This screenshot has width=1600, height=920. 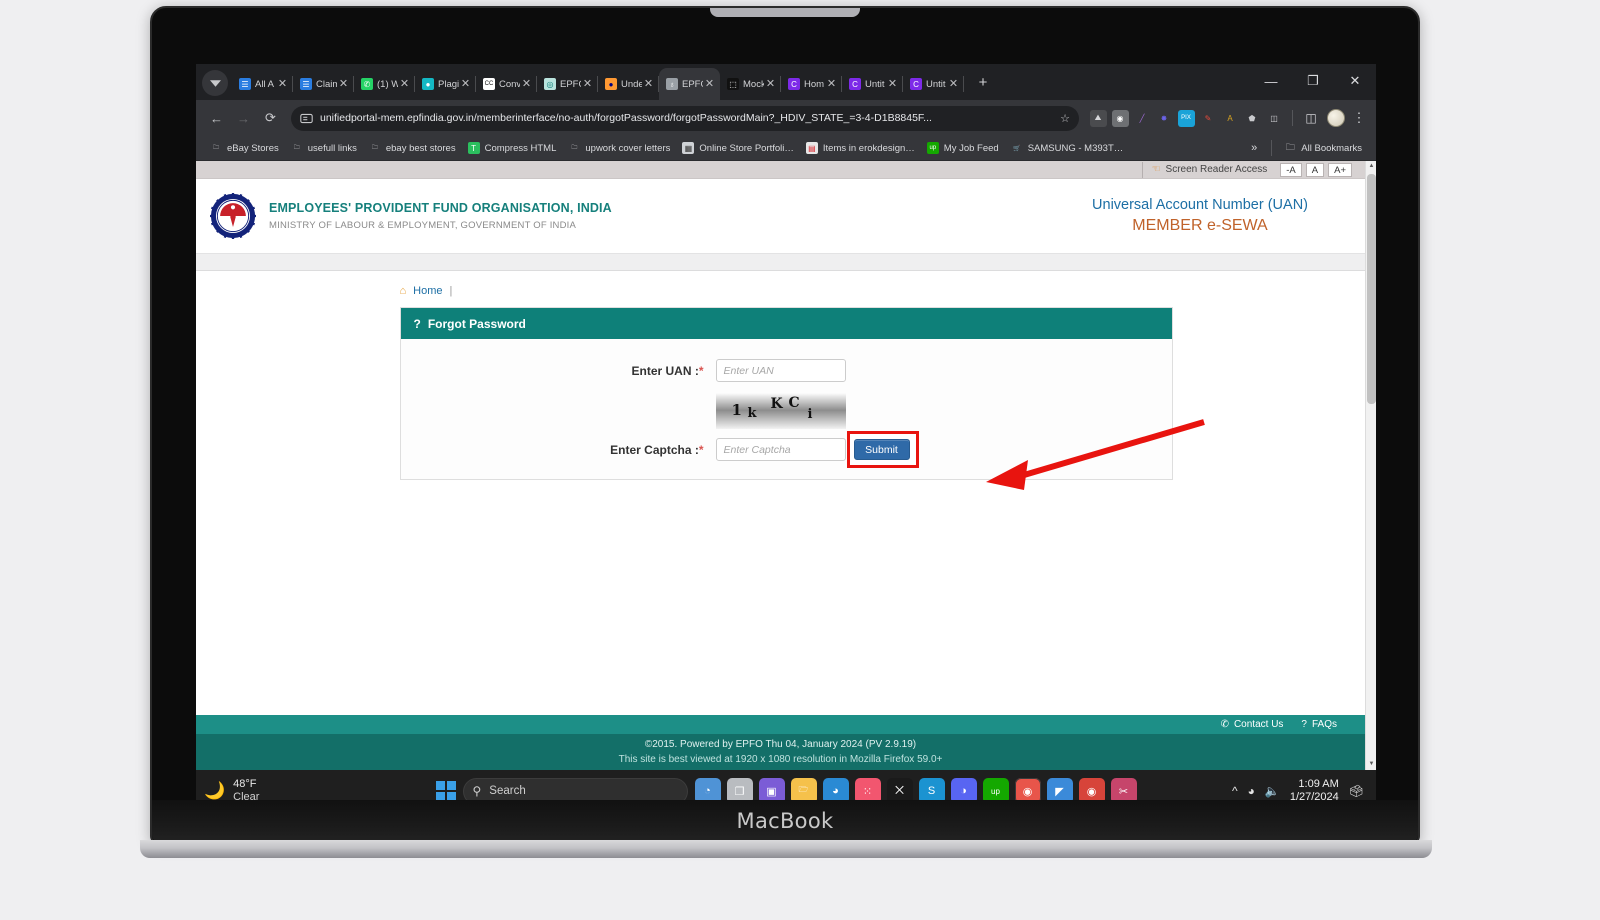 What do you see at coordinates (512, 148) in the screenshot?
I see `bookmark-item-3: T Compress HTML` at bounding box center [512, 148].